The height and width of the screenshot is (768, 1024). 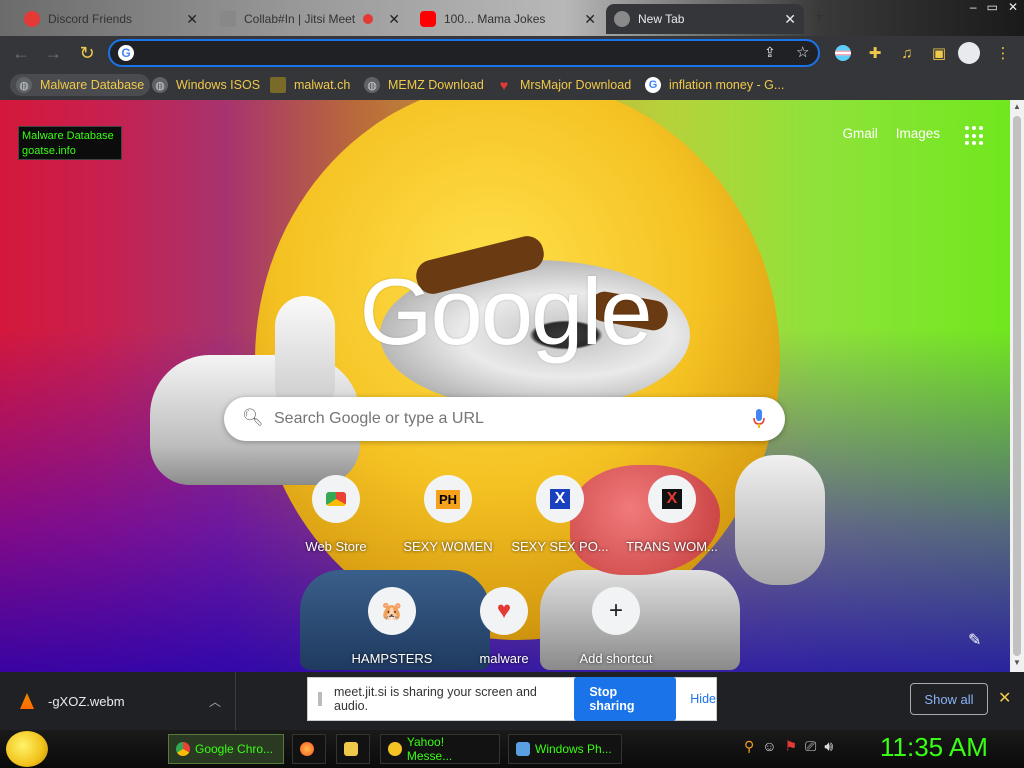 What do you see at coordinates (448, 499) in the screenshot?
I see `ph-icon: PH` at bounding box center [448, 499].